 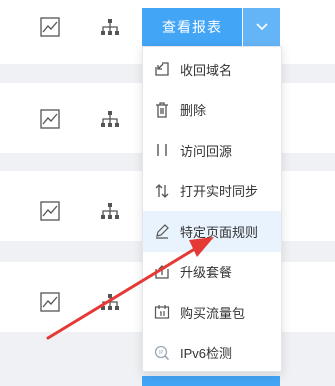 What do you see at coordinates (193, 111) in the screenshot?
I see `menu-item-label: 删除` at bounding box center [193, 111].